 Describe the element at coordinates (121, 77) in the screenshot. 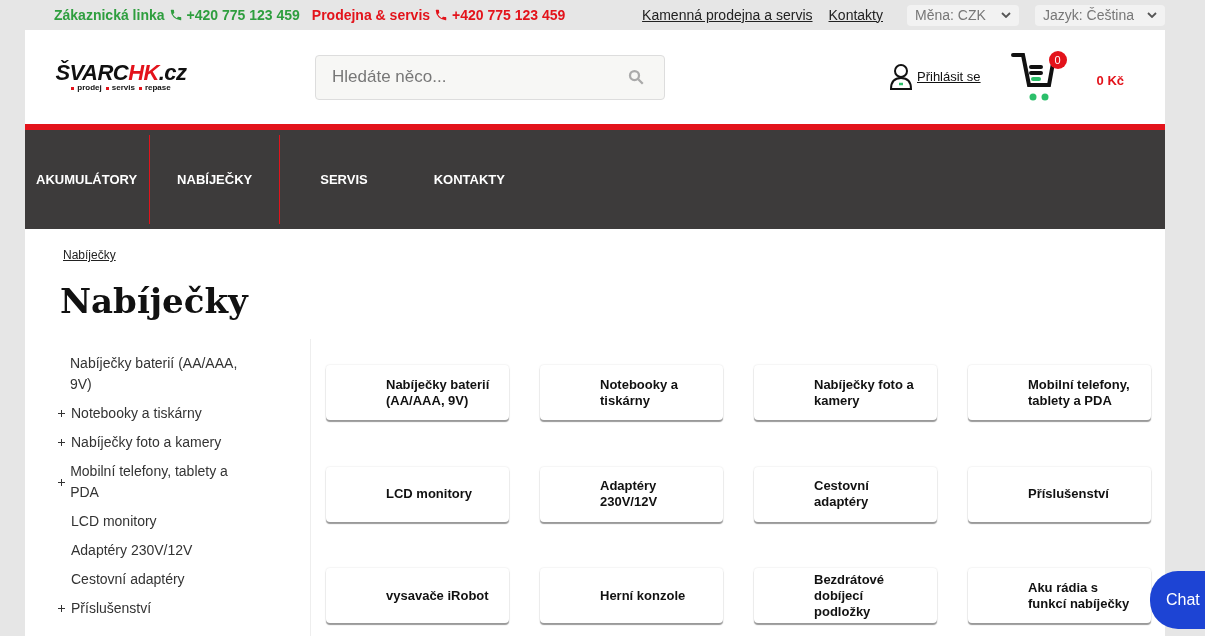

I see `logo: ŠVARCHK.cz prodej servis repase` at that location.